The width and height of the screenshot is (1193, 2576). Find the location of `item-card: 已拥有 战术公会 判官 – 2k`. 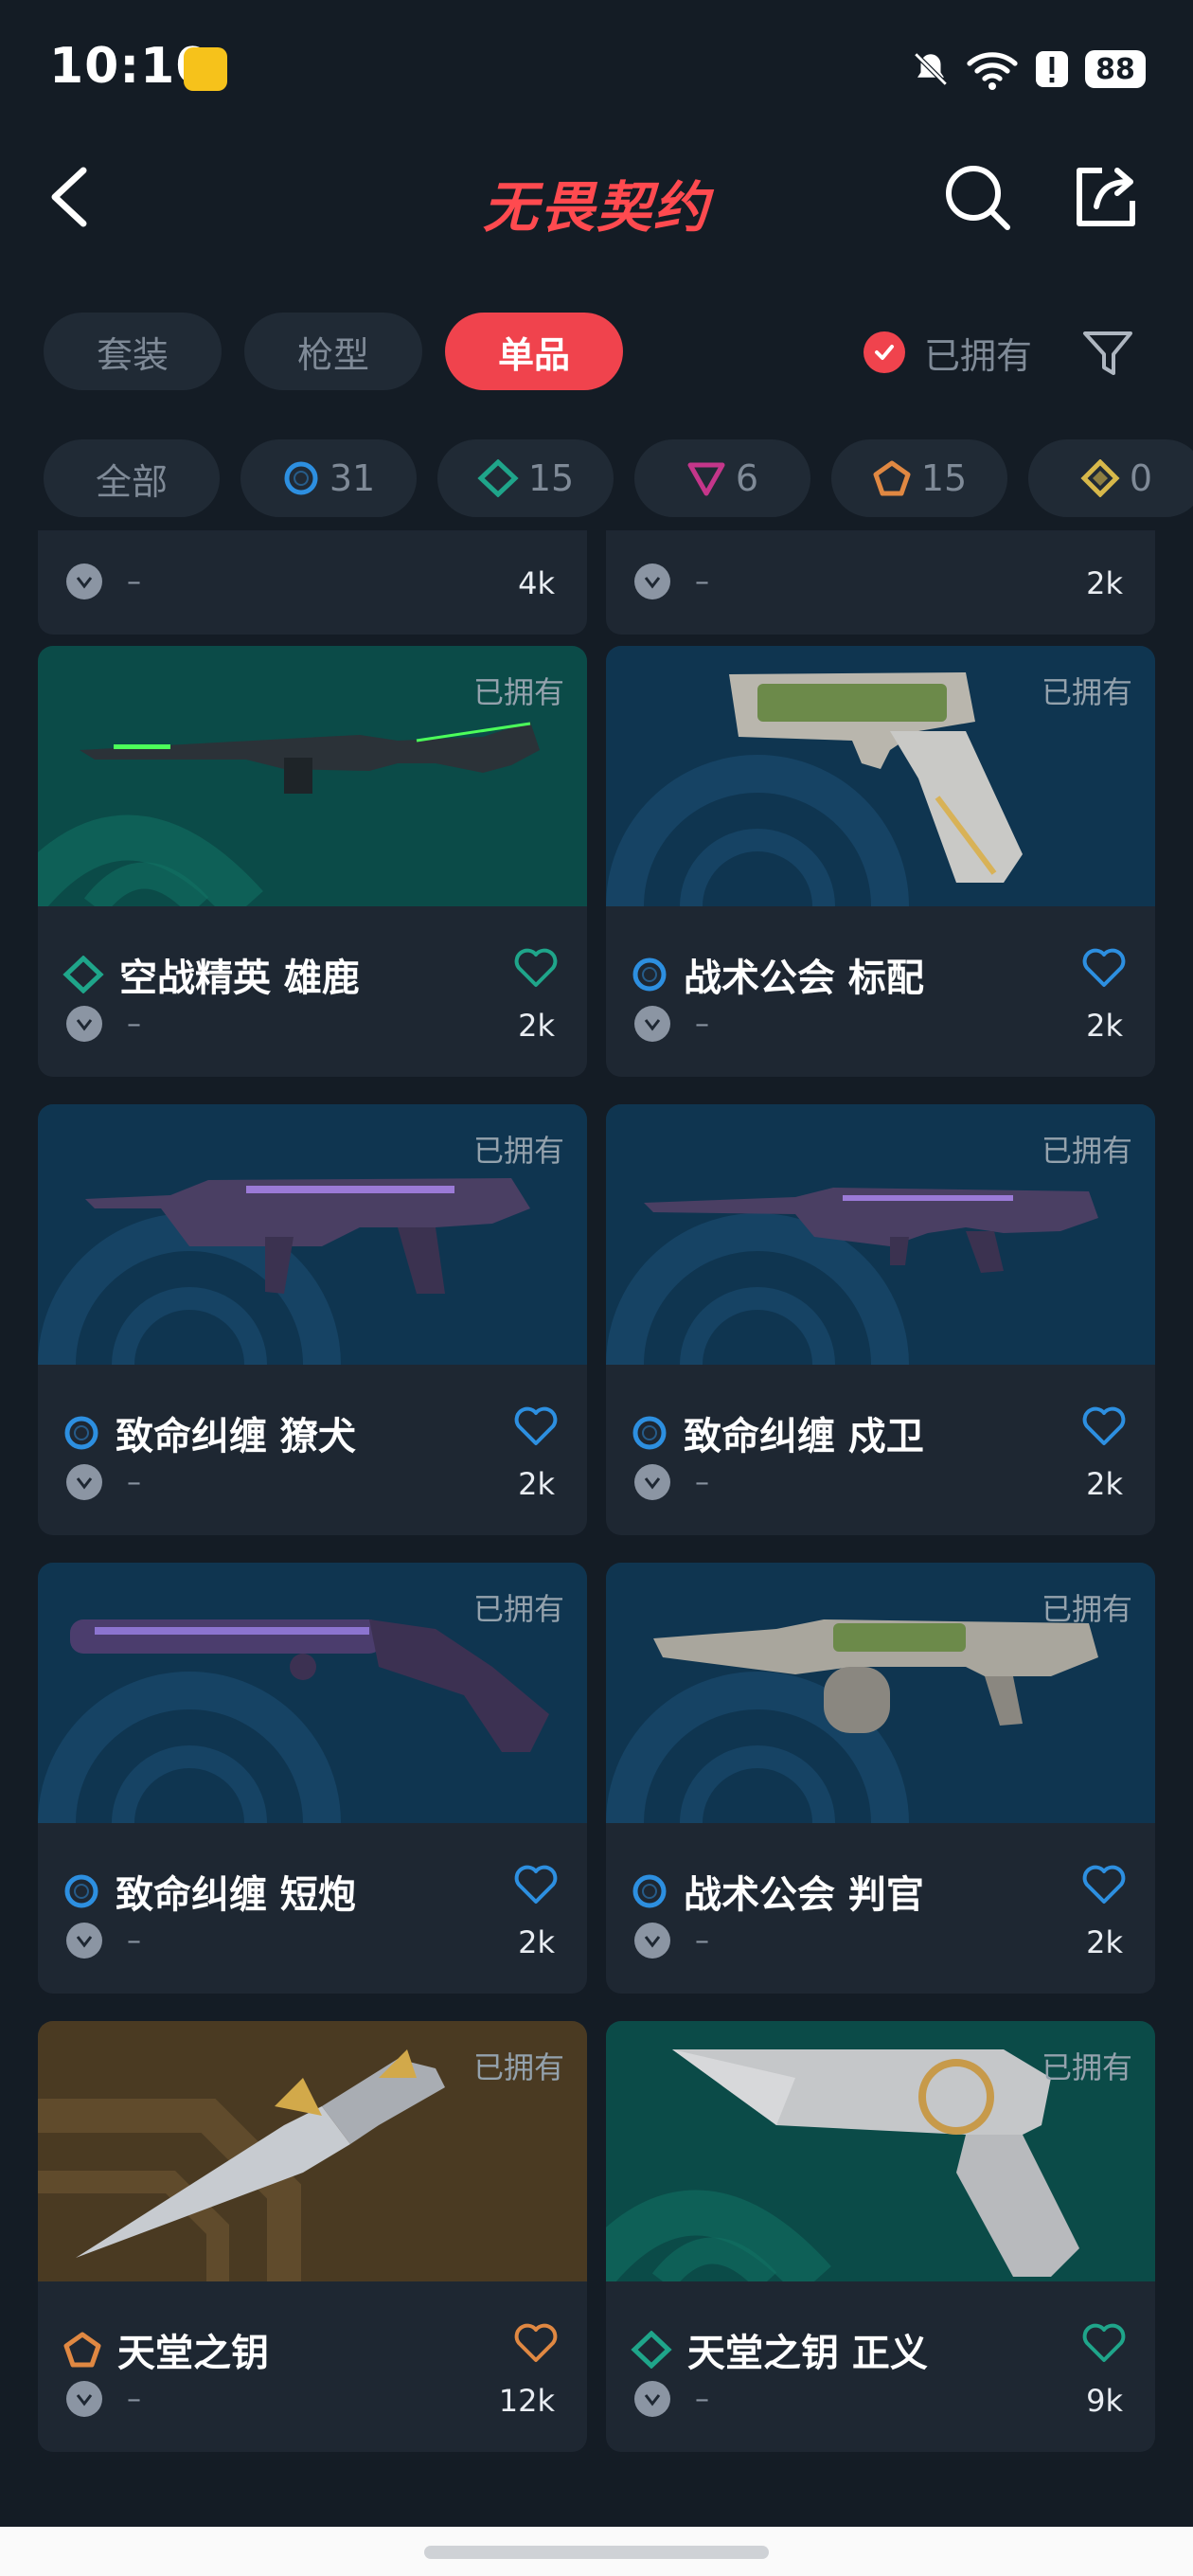

item-card: 已拥有 战术公会 判官 – 2k is located at coordinates (880, 1778).